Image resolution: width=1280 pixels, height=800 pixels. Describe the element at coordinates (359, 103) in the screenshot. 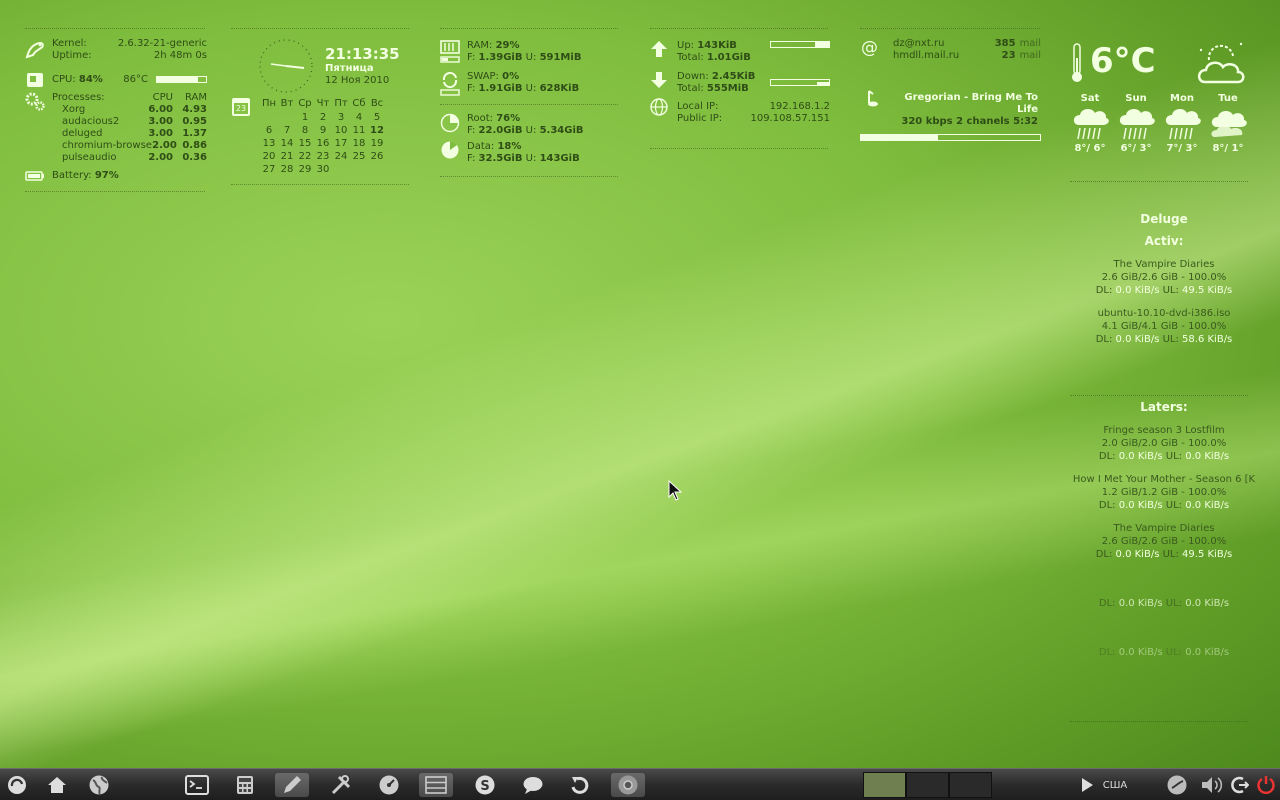

I see `calendar-weekday: Сб` at that location.